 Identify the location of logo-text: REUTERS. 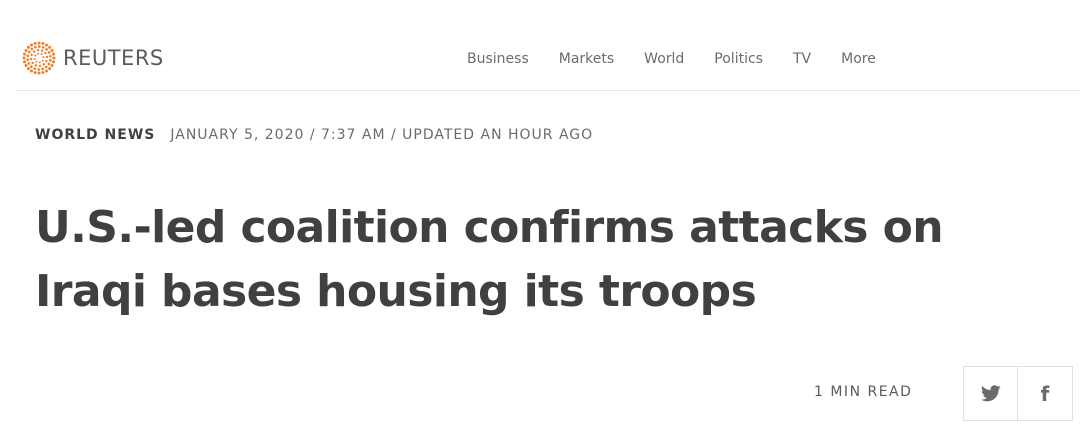
(113, 58).